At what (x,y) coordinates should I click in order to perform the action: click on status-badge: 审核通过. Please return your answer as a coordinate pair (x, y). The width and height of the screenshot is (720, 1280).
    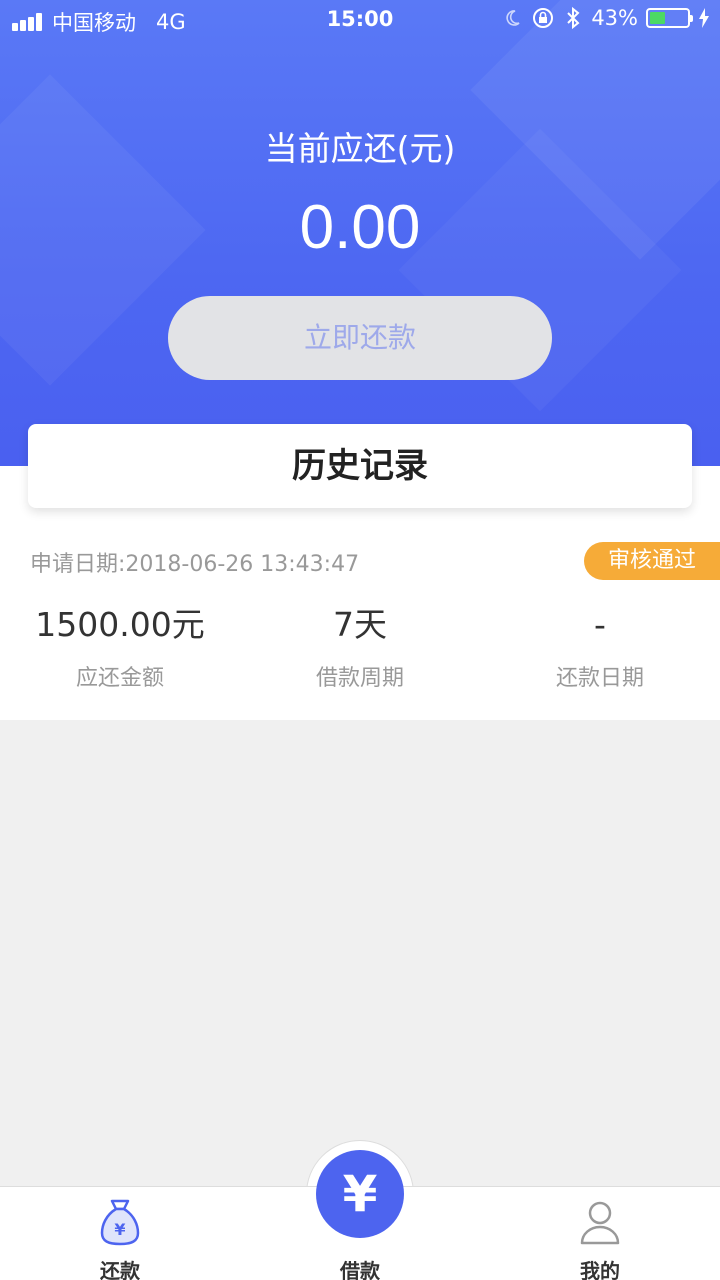
    Looking at the image, I should click on (652, 561).